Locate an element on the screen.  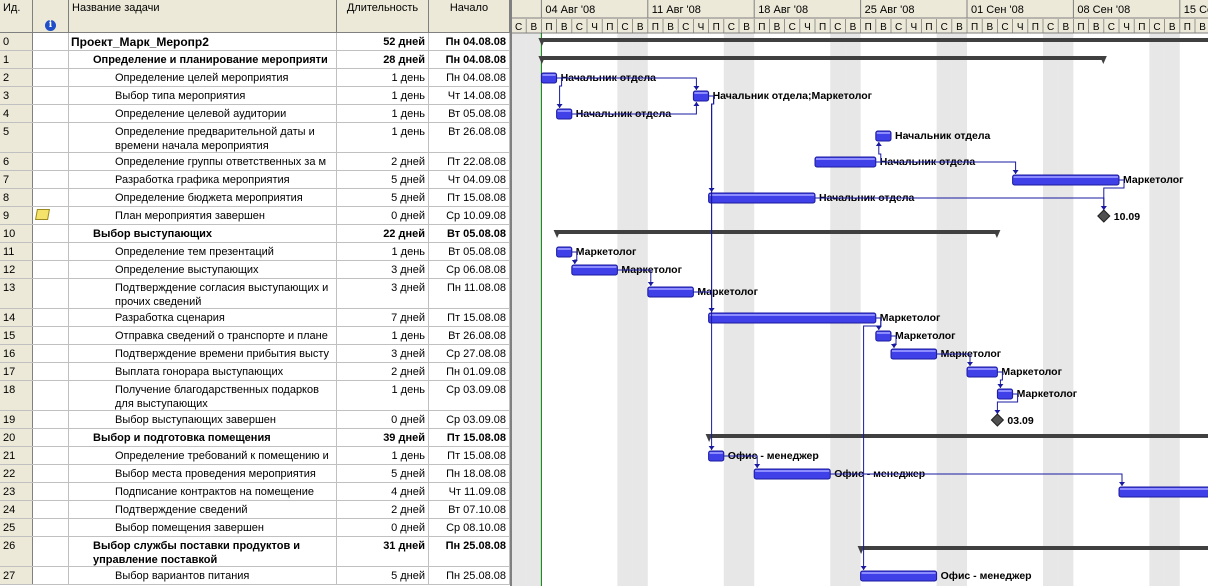
task-duration: 28 дней is located at coordinates (383, 59).